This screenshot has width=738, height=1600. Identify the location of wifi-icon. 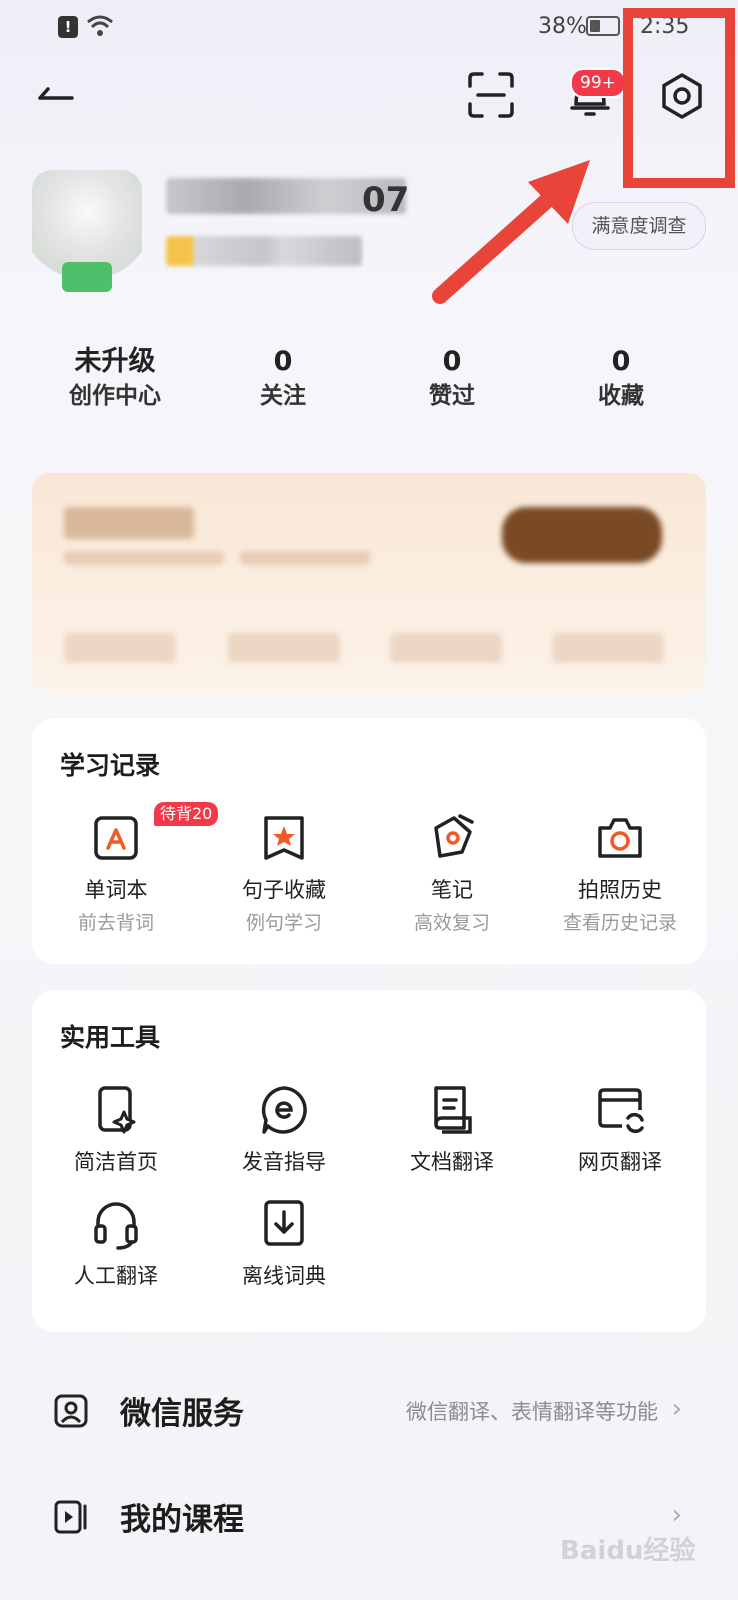
(100, 25).